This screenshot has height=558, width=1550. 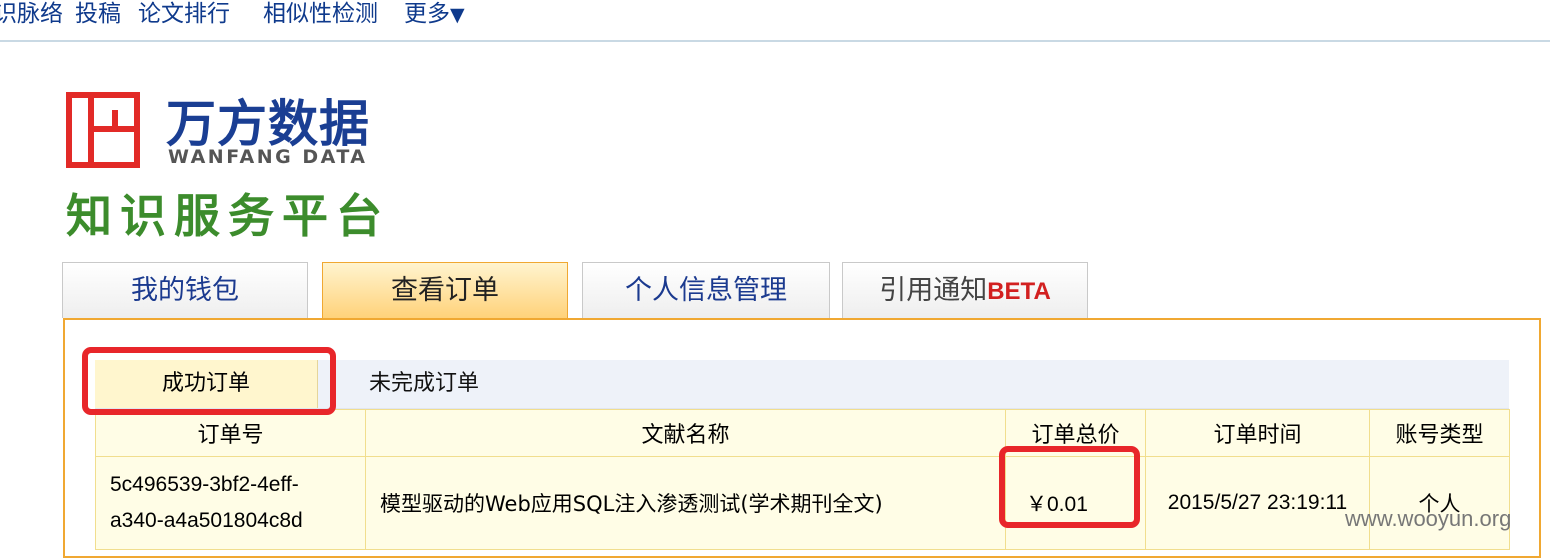 I want to click on tab-personal-info: 个人信息管理, so click(x=706, y=290).